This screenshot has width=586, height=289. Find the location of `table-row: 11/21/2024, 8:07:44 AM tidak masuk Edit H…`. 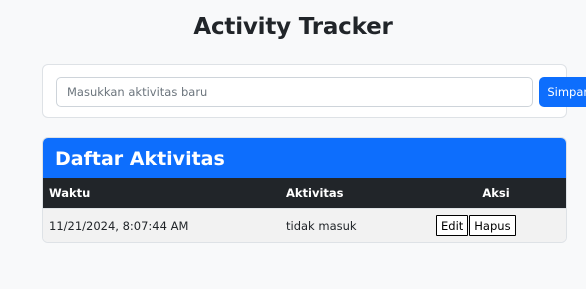

table-row: 11/21/2024, 8:07:44 AM tidak masuk Edit H… is located at coordinates (304, 225).